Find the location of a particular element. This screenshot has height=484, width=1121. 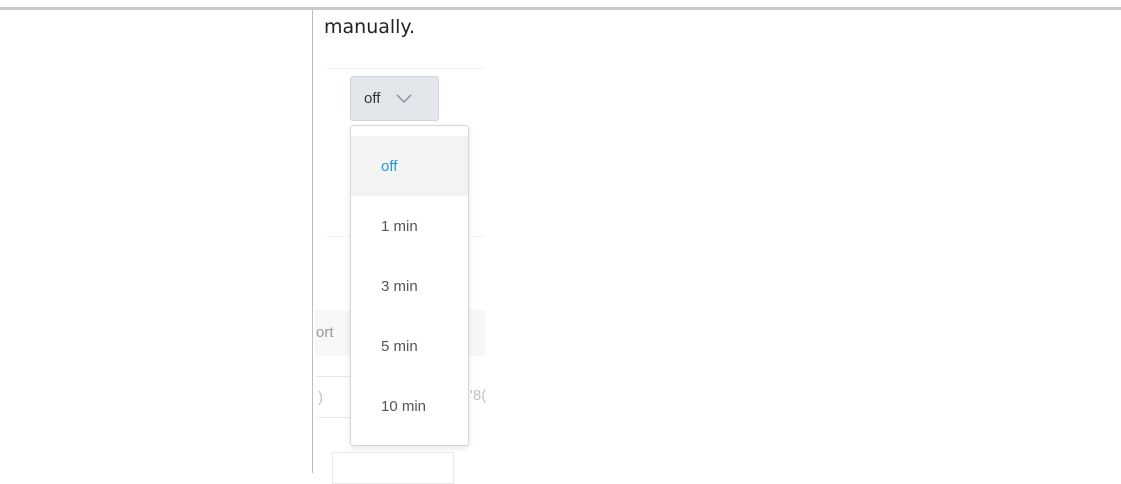

column-divider is located at coordinates (312, 241).